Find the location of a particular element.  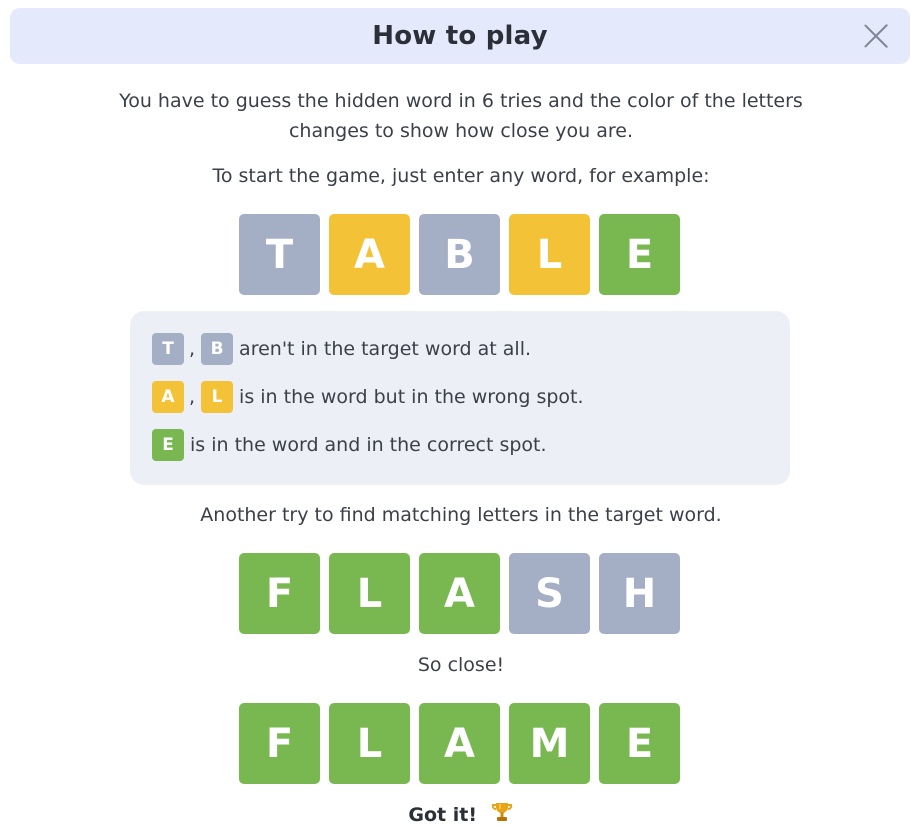

intro-line-2: changes to show how close you are. is located at coordinates (461, 131).